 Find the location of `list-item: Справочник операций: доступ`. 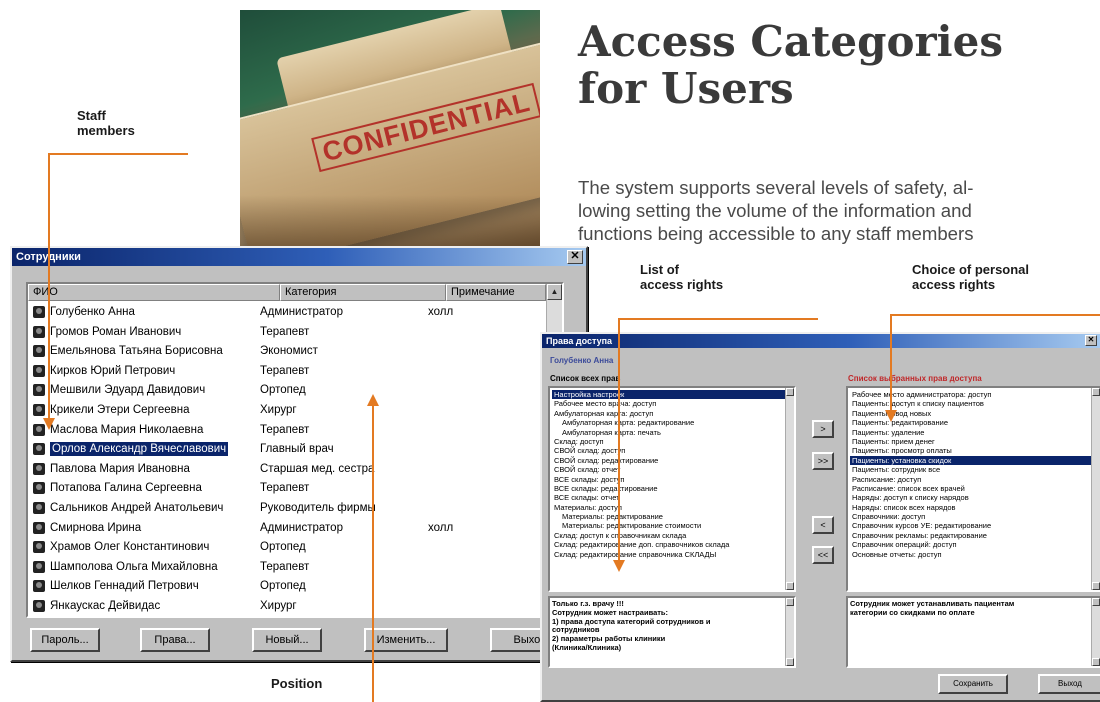

list-item: Справочник операций: доступ is located at coordinates (974, 544).